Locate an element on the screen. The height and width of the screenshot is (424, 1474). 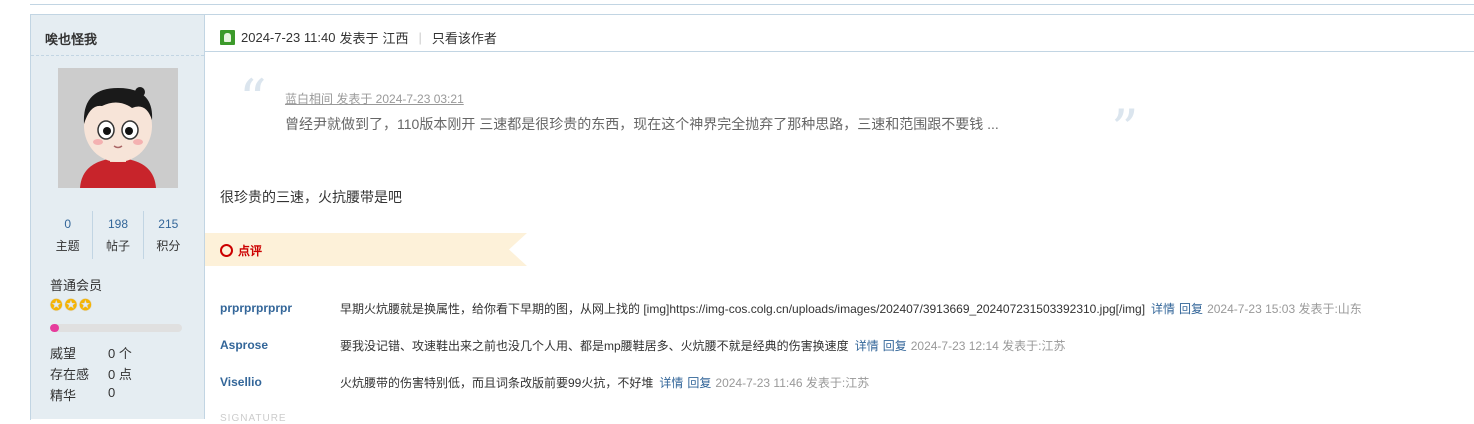
avatar is located at coordinates (118, 128).